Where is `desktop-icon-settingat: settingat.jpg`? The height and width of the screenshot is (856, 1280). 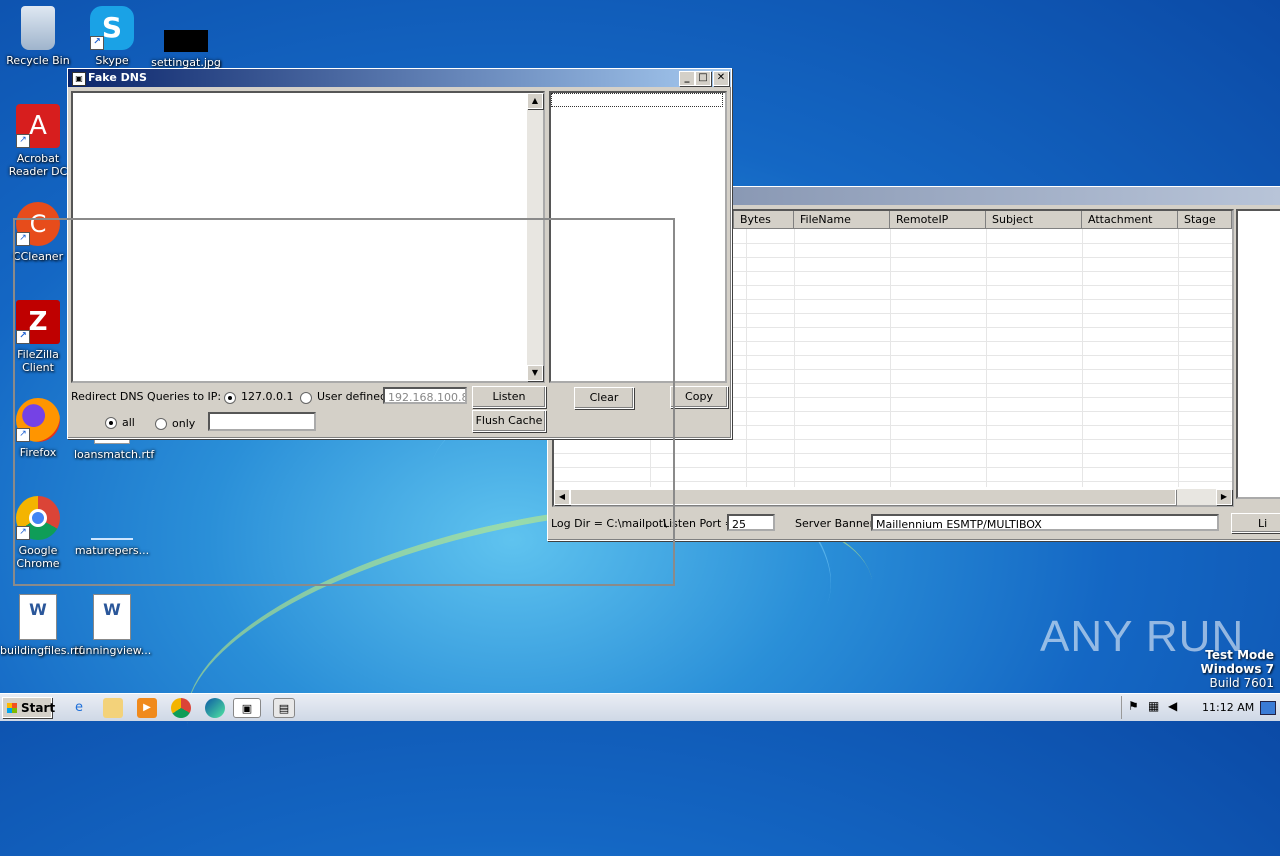 desktop-icon-settingat: settingat.jpg is located at coordinates (186, 37).